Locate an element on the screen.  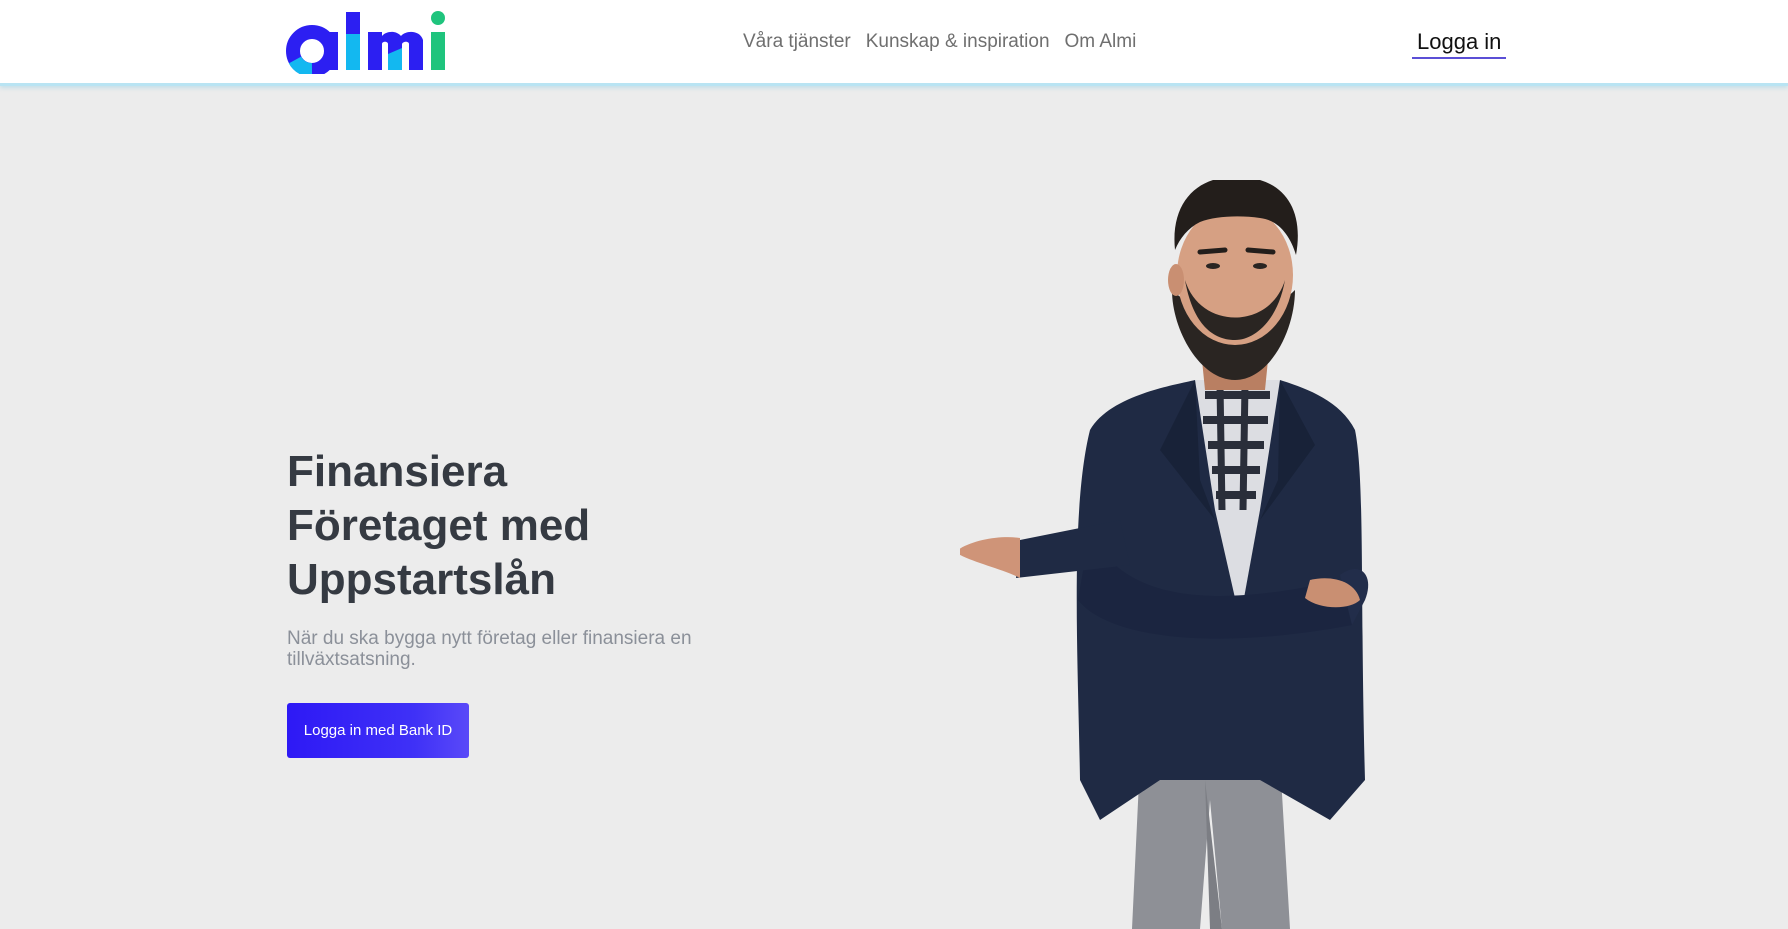
almi-logo is located at coordinates (369, 41).